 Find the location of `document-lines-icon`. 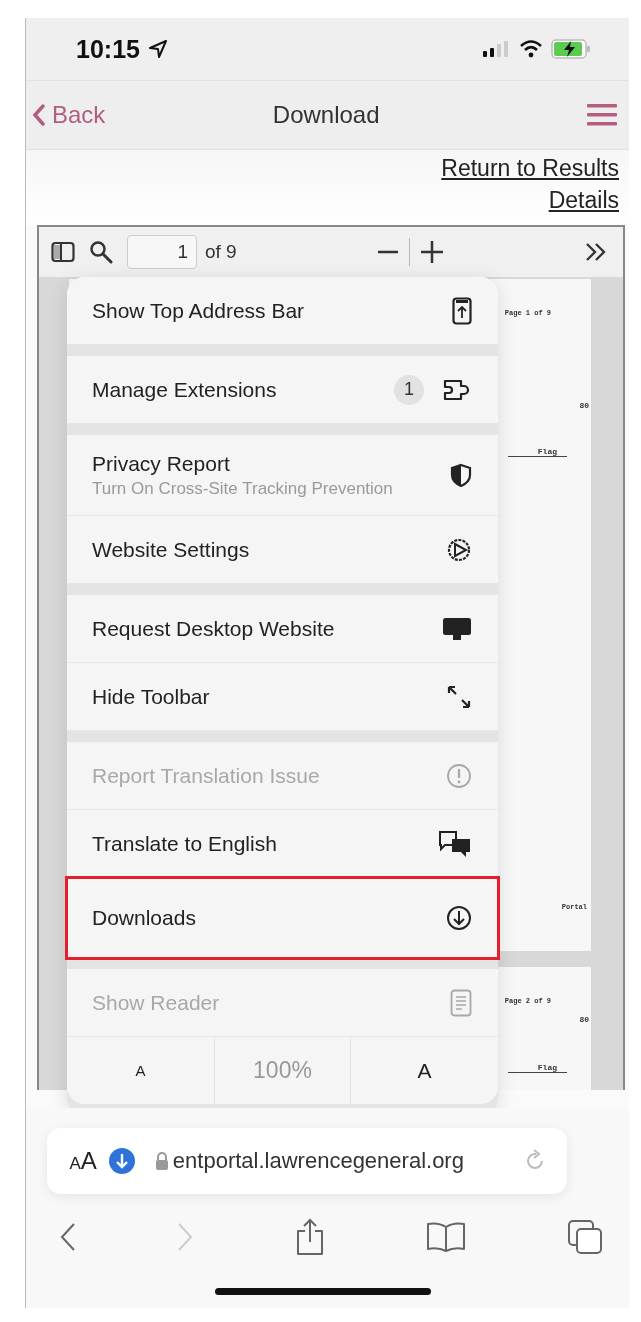

document-lines-icon is located at coordinates (461, 1002).